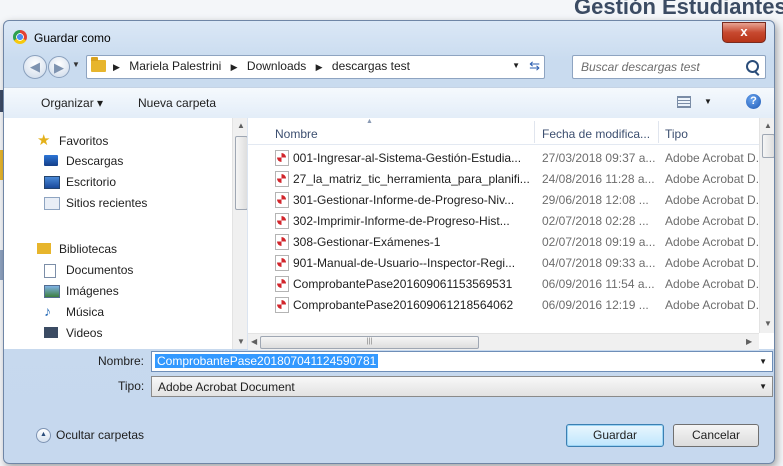 This screenshot has height=466, width=783. What do you see at coordinates (749, 341) in the screenshot?
I see `scroll-right-icon: ▶` at bounding box center [749, 341].